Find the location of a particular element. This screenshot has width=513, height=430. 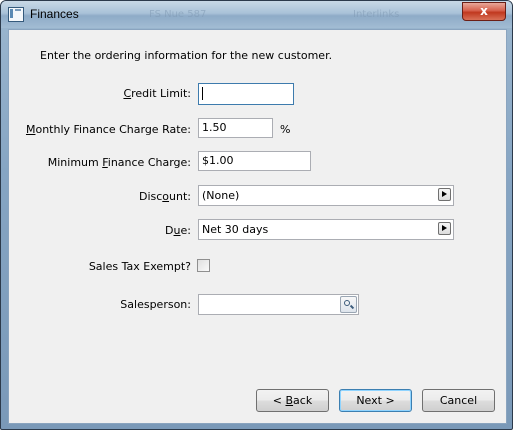

credit-limit-input is located at coordinates (246, 94).